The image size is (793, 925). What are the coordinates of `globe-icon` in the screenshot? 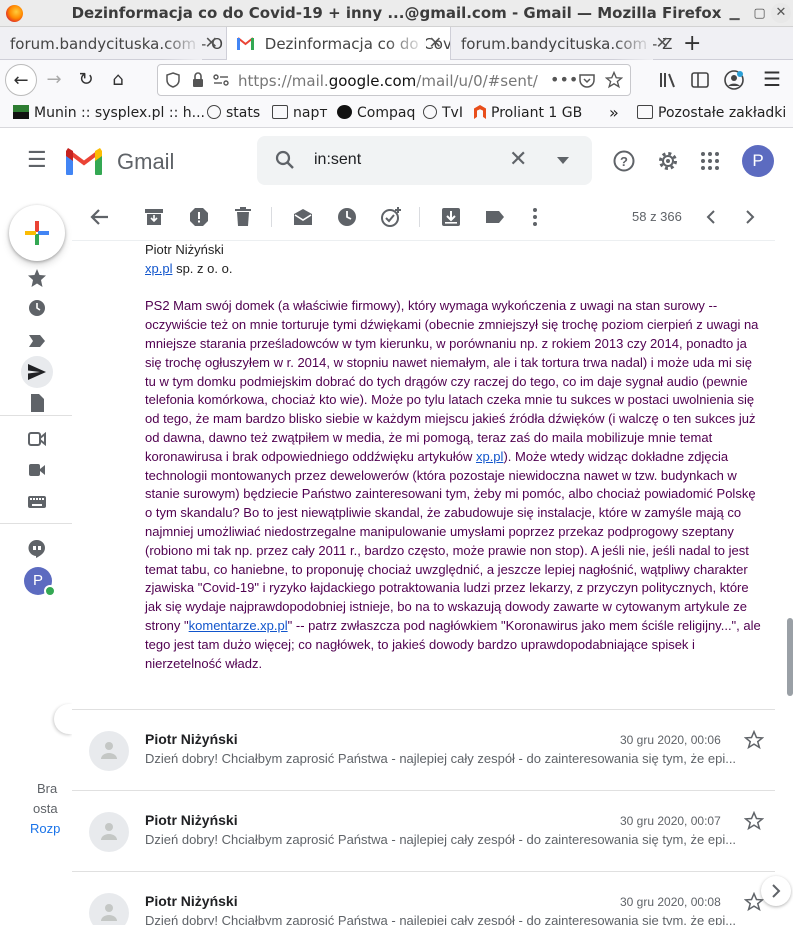 It's located at (214, 112).